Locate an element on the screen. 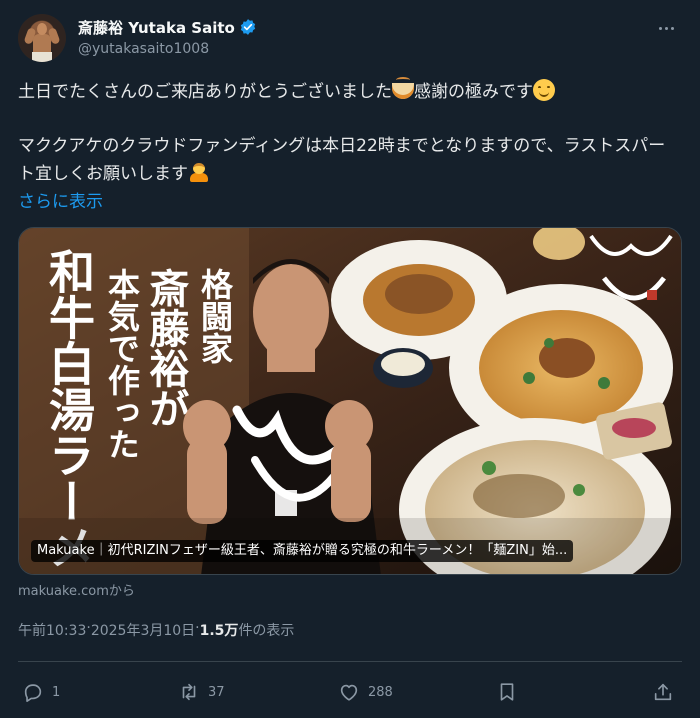 The image size is (700, 718). bookmark-button is located at coordinates (507, 692).